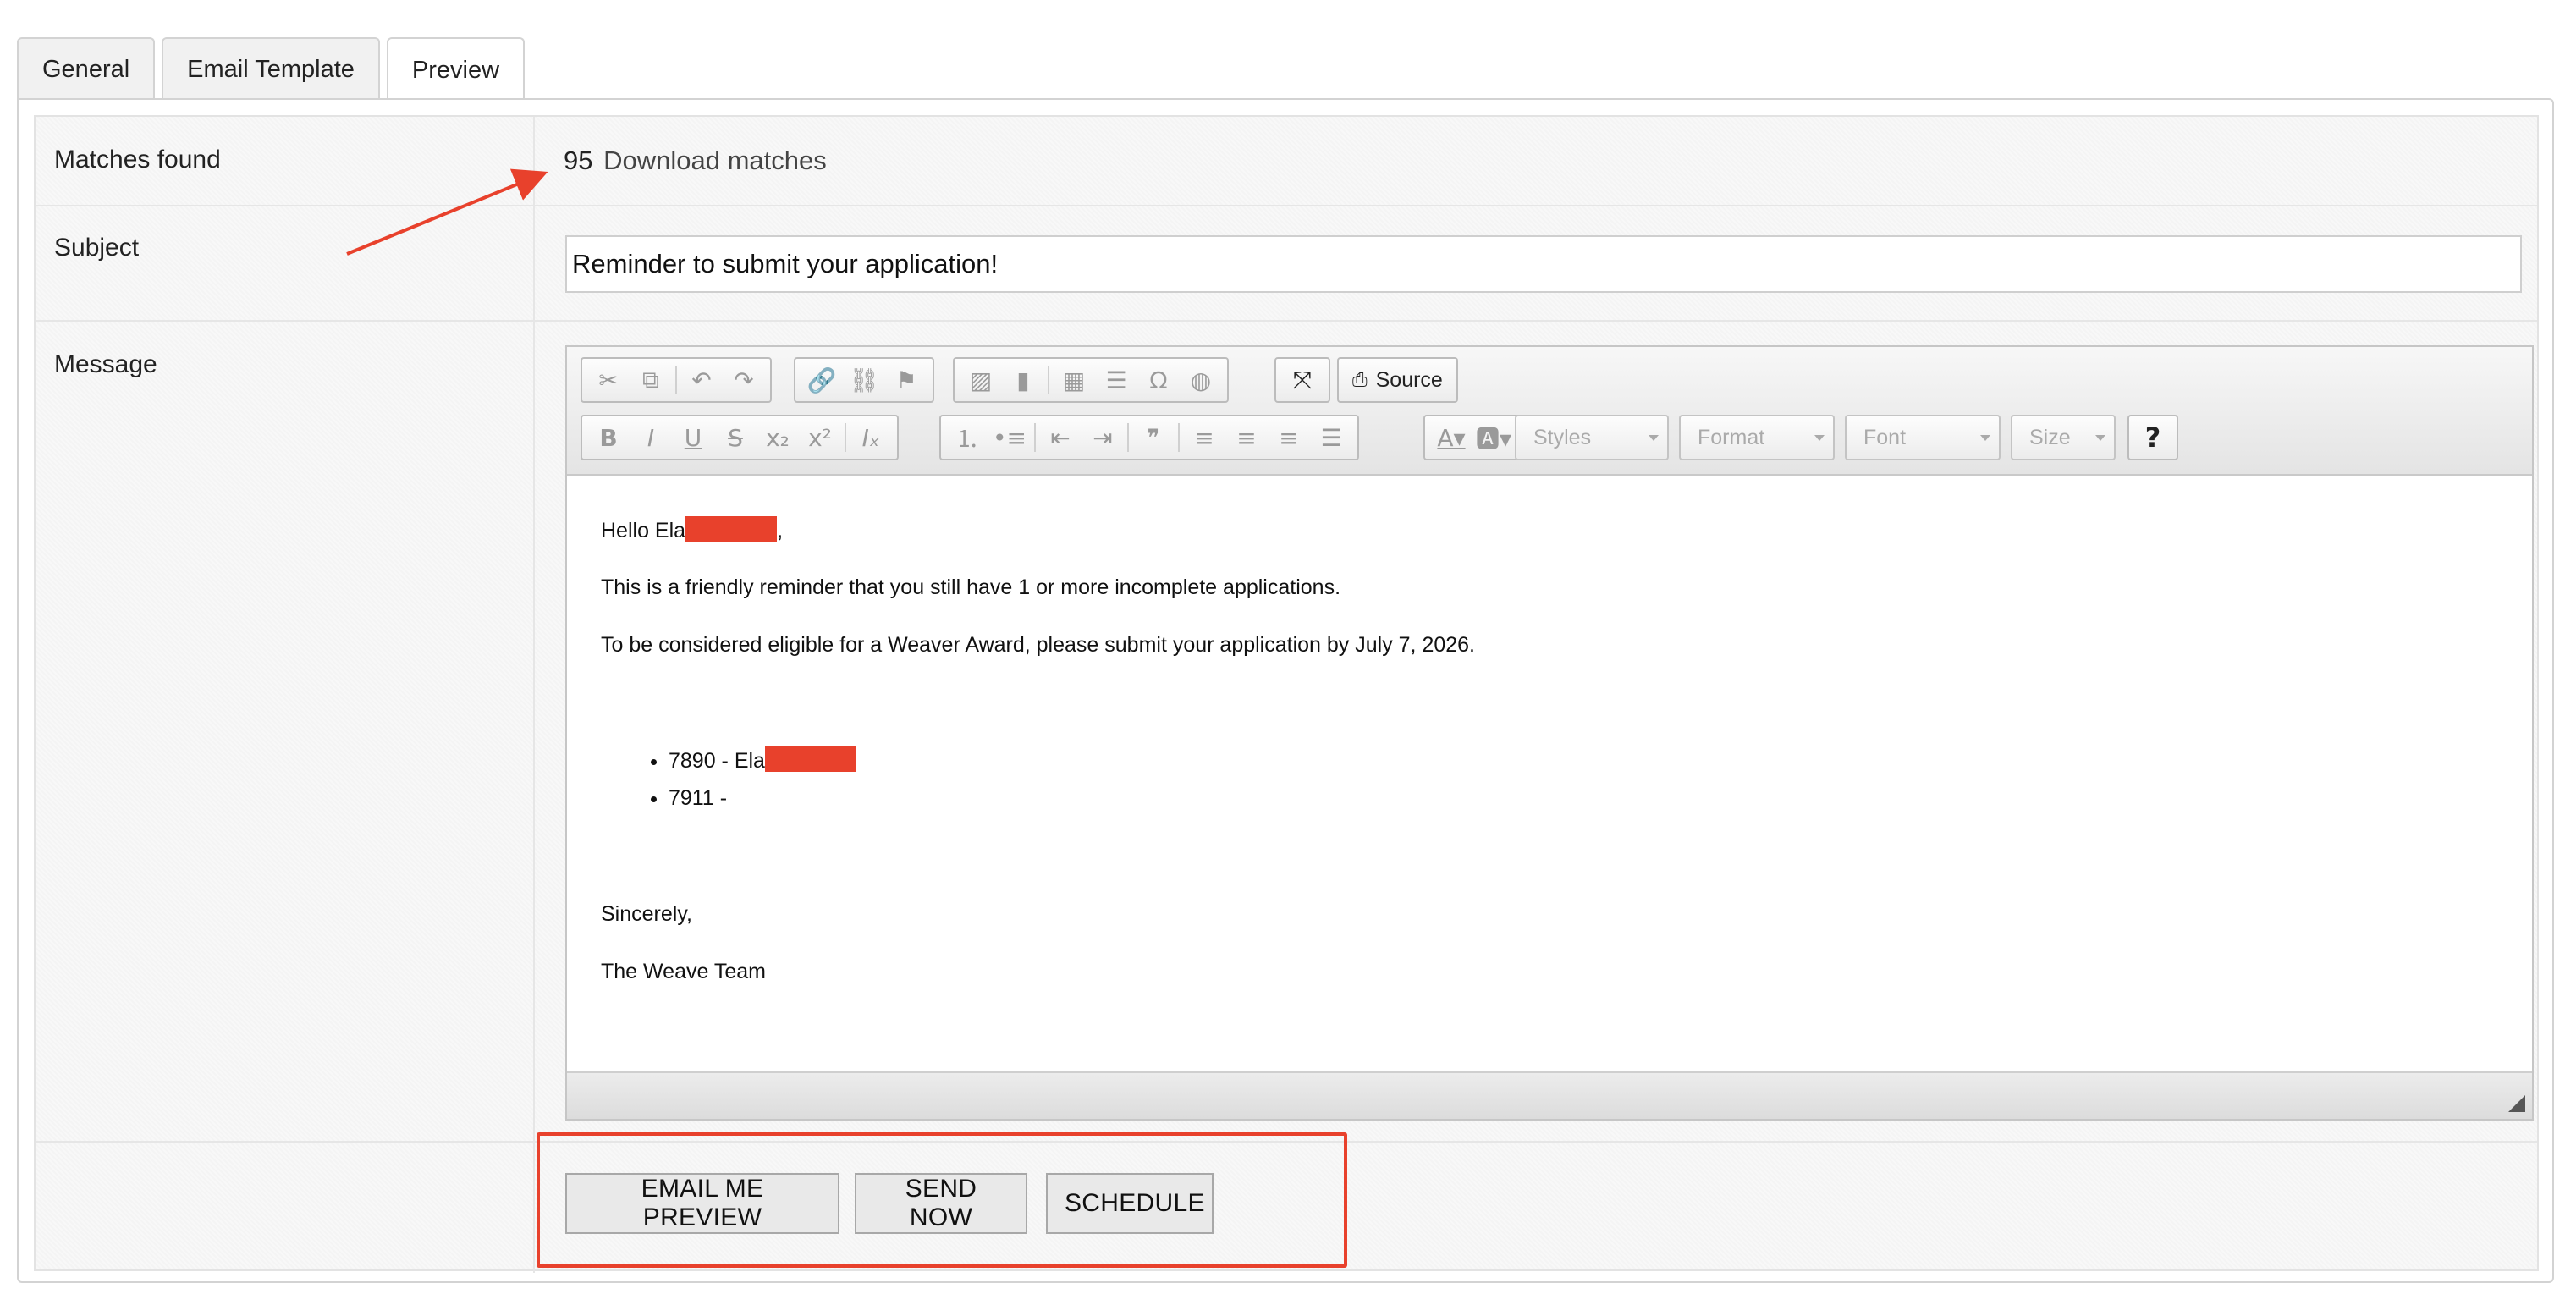  I want to click on message-label: Message, so click(105, 364).